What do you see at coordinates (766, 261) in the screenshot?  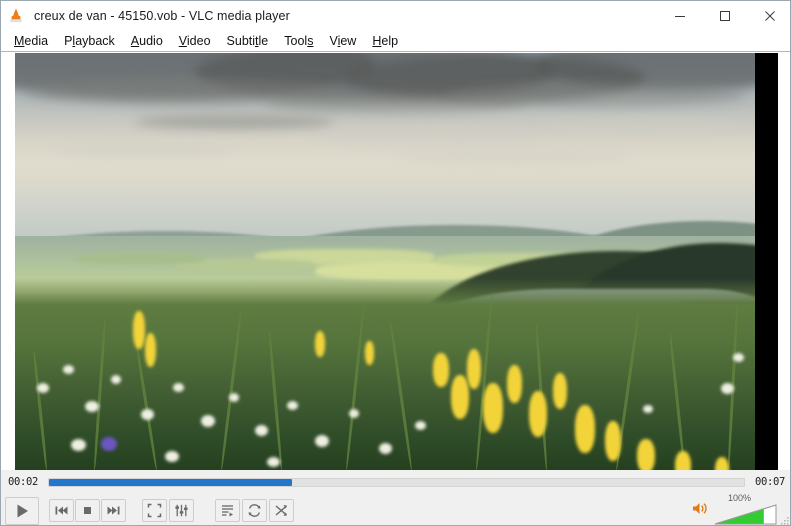 I see `letterbox-bar` at bounding box center [766, 261].